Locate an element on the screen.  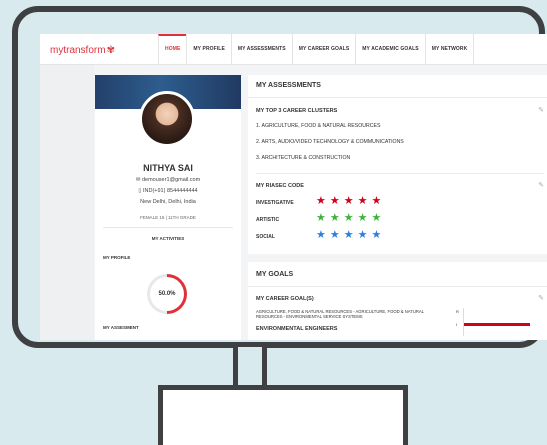
my-activities-label: MY ACTIVITIES is located at coordinates (168, 238).